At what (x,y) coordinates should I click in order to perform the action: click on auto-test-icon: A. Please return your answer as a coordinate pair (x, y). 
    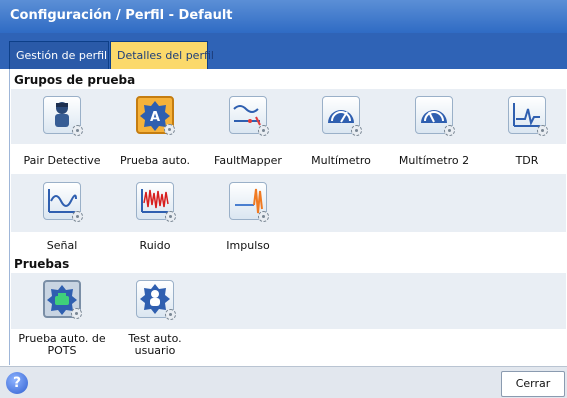
    Looking at the image, I should click on (155, 115).